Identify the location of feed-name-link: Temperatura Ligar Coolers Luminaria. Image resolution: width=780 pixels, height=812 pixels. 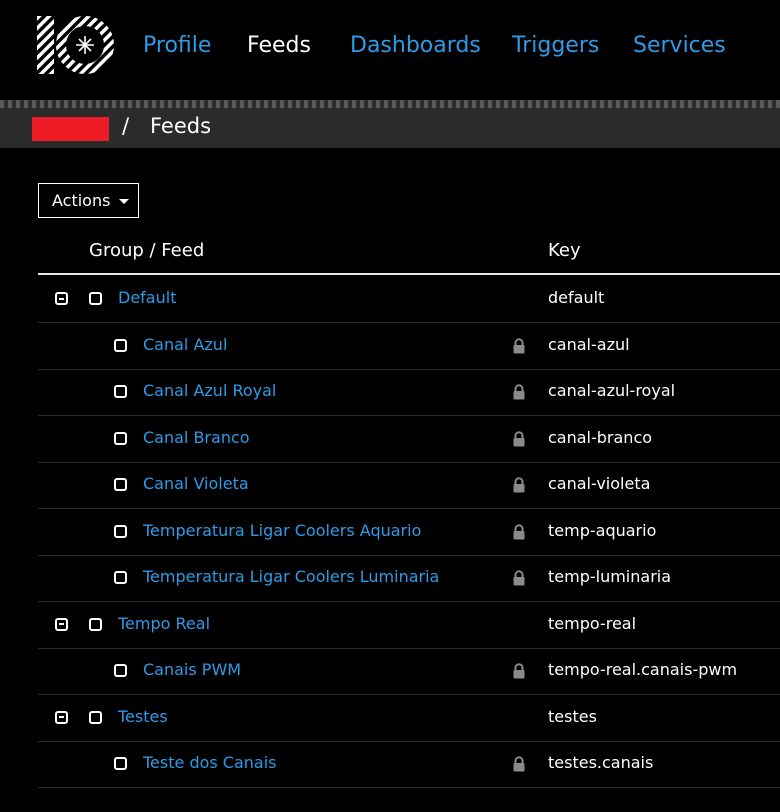
(291, 576).